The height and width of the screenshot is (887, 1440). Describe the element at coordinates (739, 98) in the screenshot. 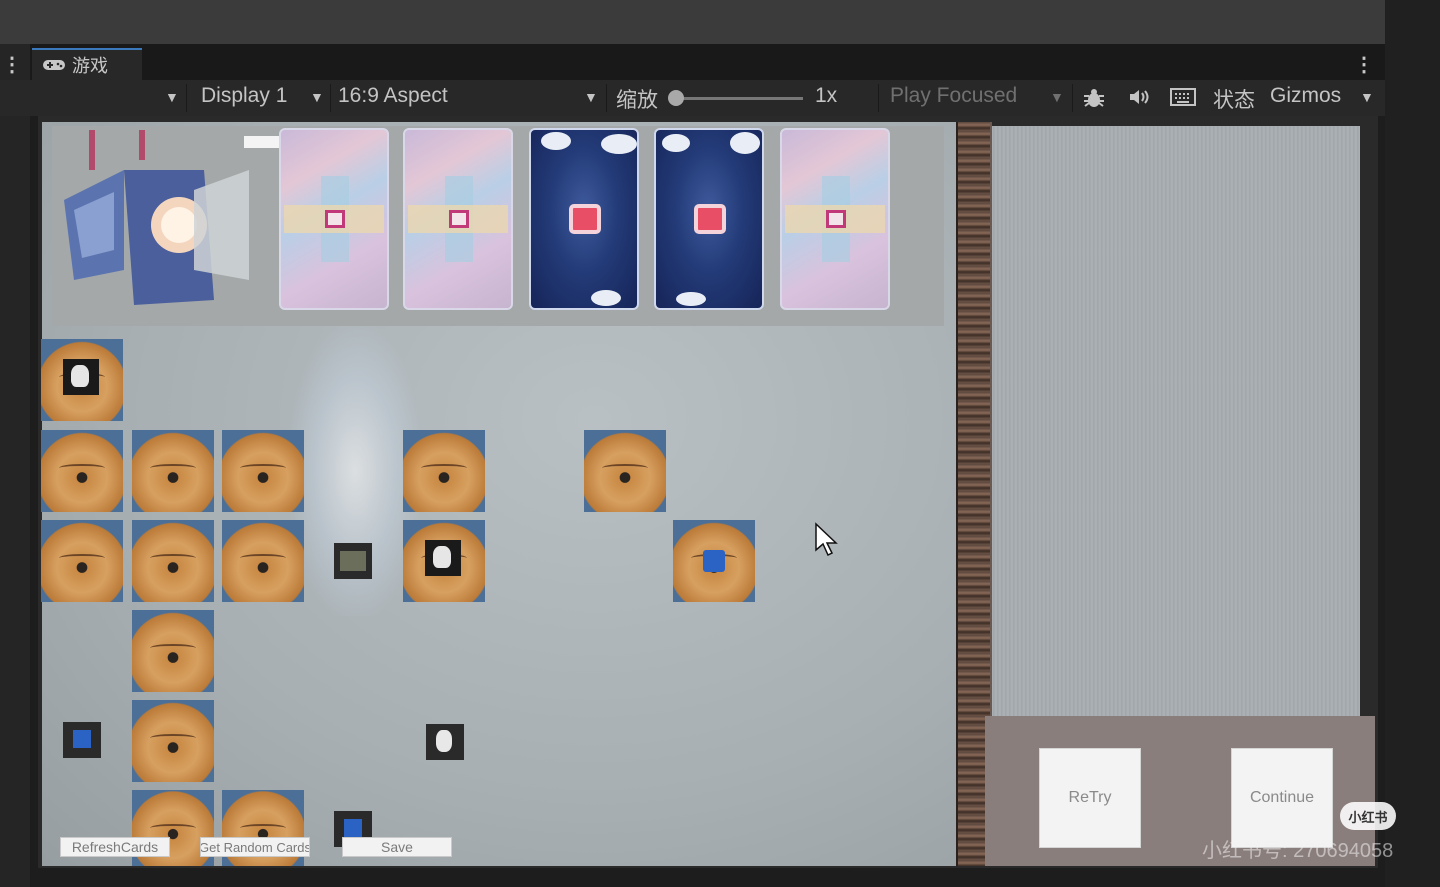

I see `scale-slider-track` at that location.